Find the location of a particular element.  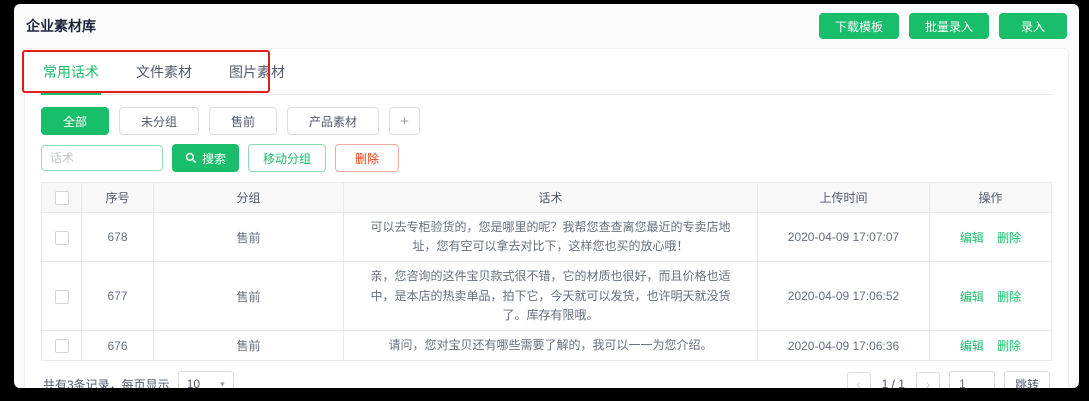

footer-left: 共有3条记录，每页显示 10 ▾ is located at coordinates (138, 379).